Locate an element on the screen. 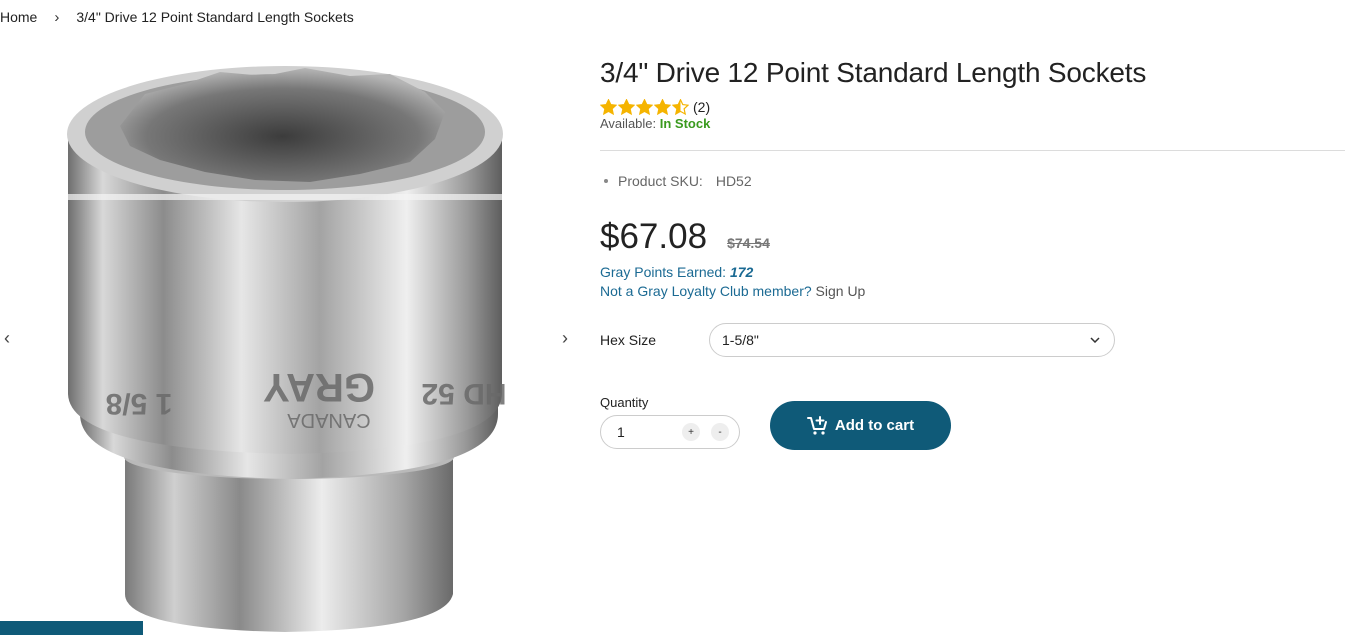  availability-label: Available: is located at coordinates (628, 123).